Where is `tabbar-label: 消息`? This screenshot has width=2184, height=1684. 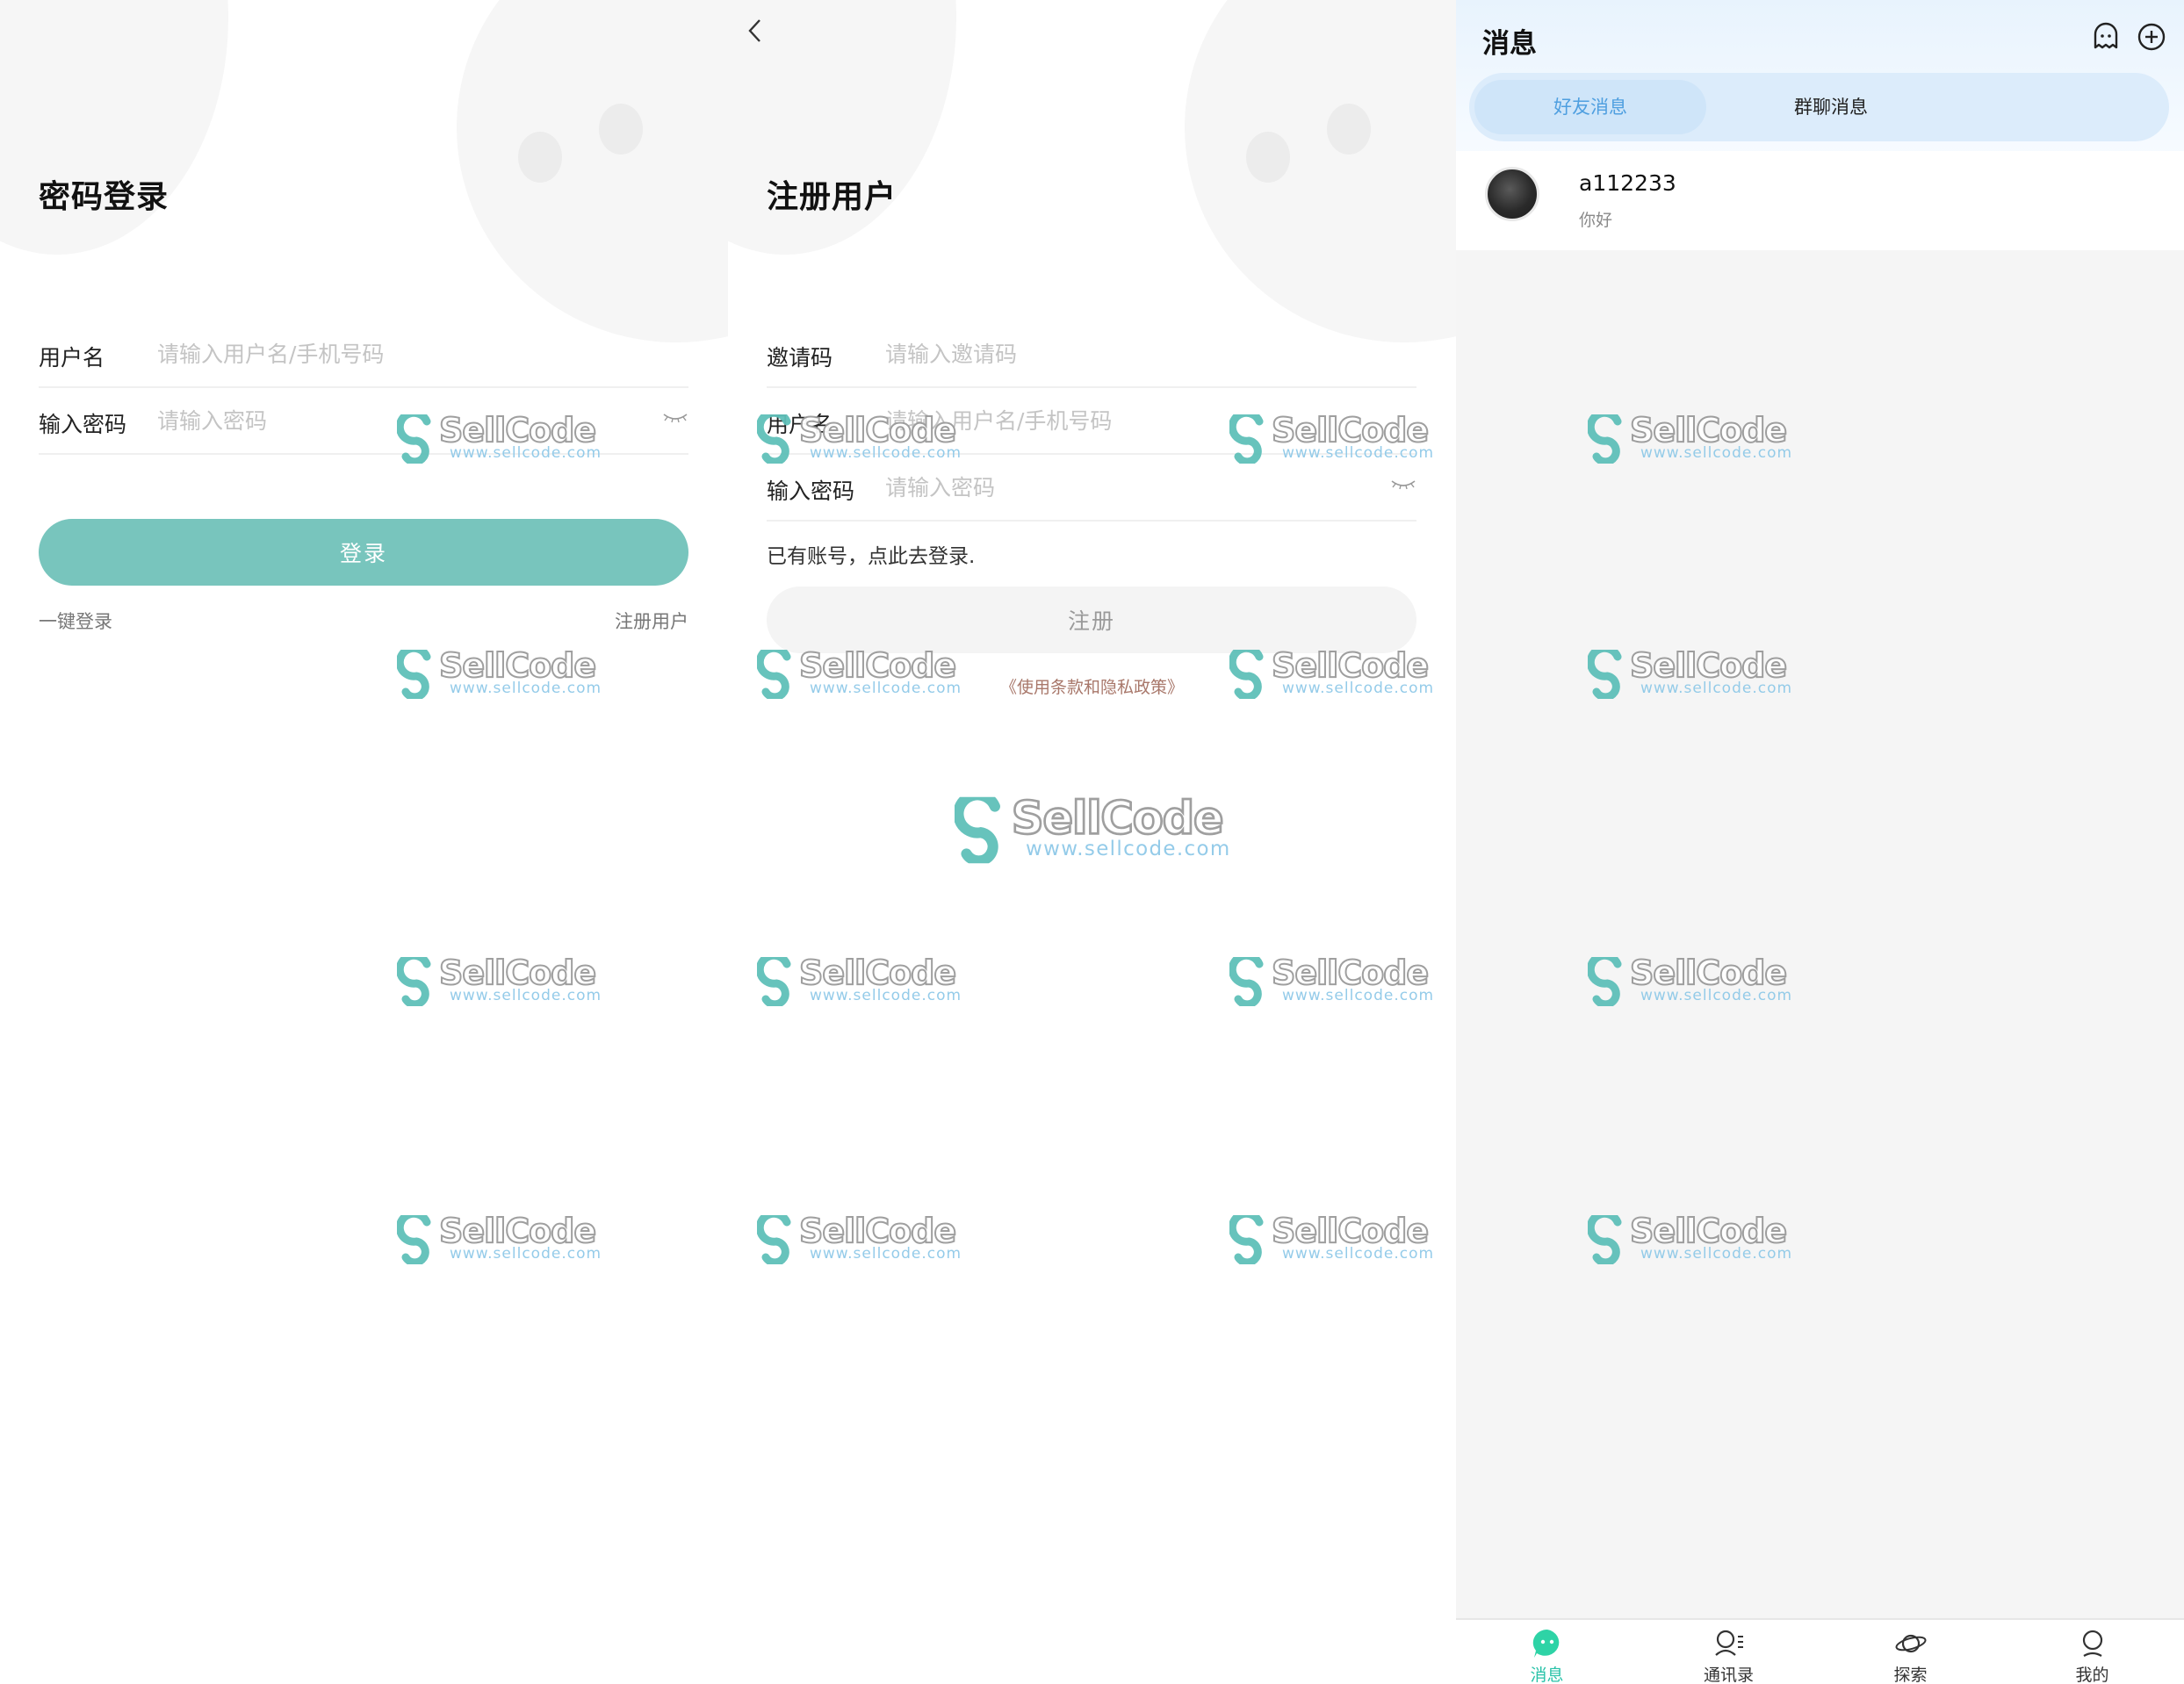 tabbar-label: 消息 is located at coordinates (1547, 1675).